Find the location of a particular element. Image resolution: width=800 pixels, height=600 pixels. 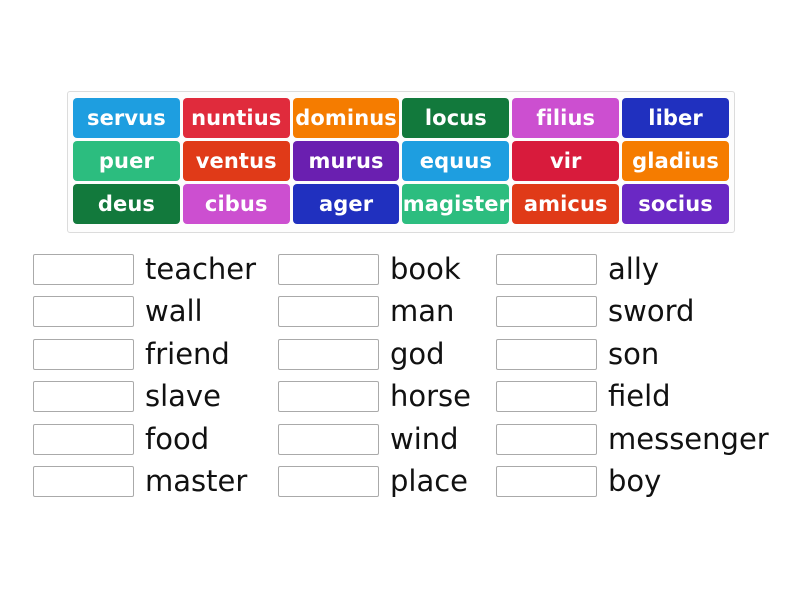

answer-row: horse is located at coordinates (387, 397).